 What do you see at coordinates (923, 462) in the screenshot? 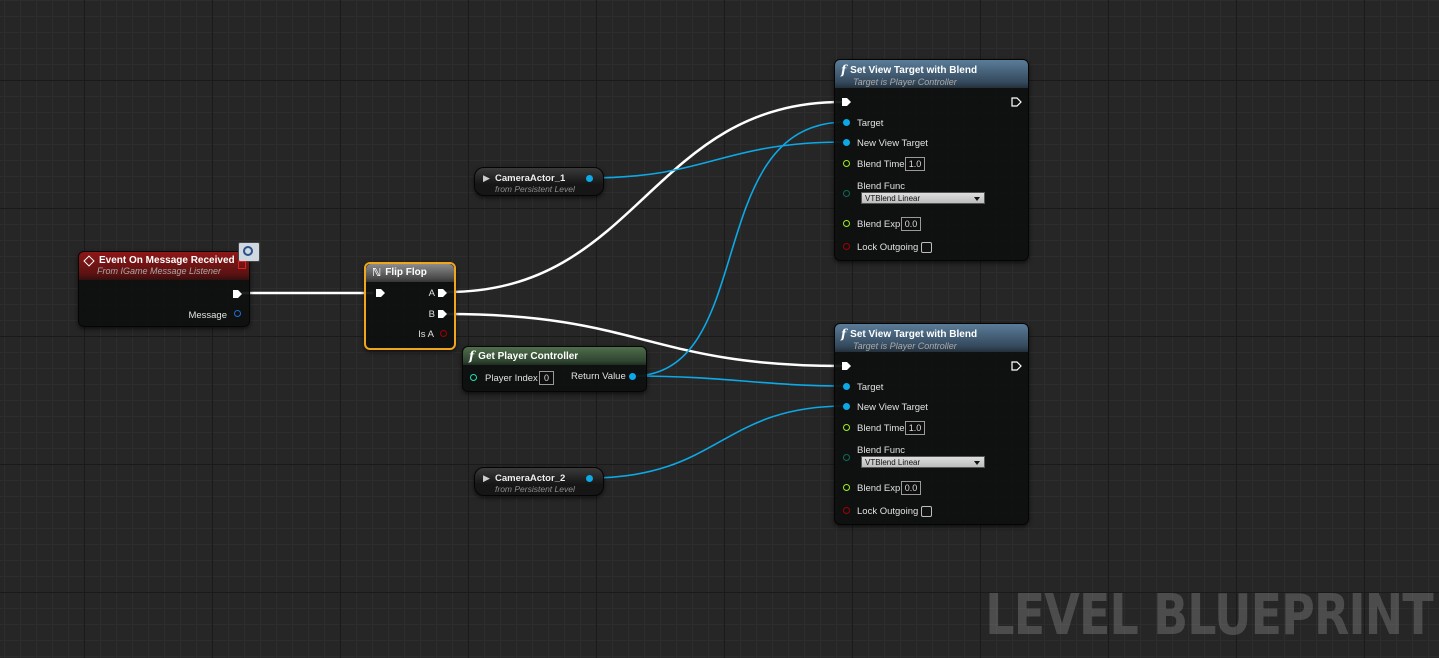
I see `svt2-blend-func-dropdown: VTBlend Linear` at bounding box center [923, 462].